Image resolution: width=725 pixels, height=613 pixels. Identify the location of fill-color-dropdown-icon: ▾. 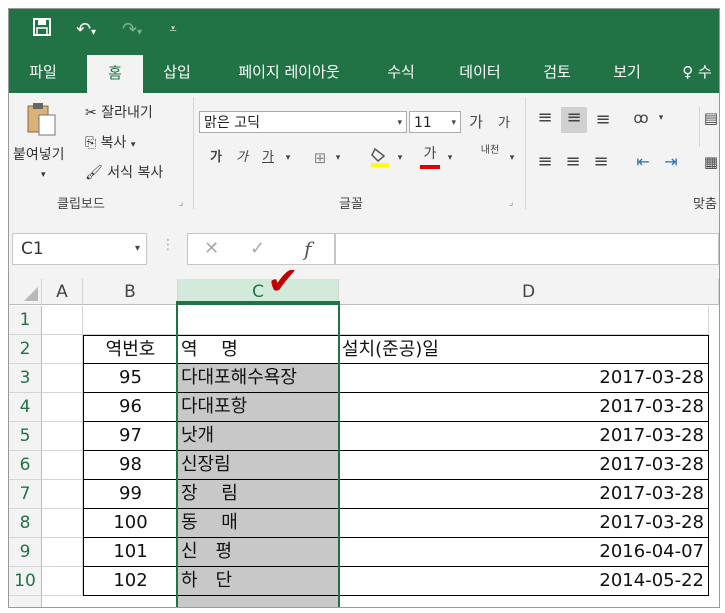
(400, 158).